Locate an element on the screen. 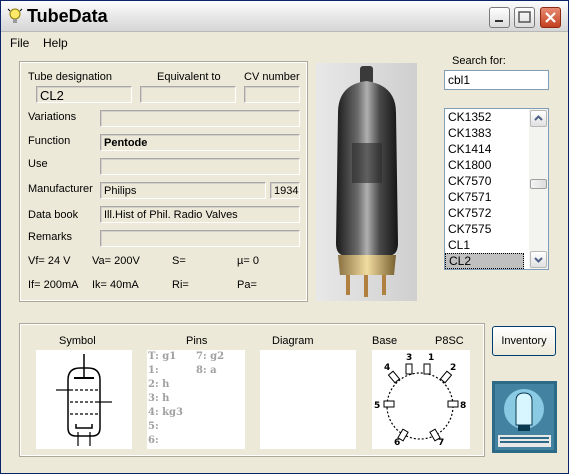  inventory-button: Inventory is located at coordinates (524, 341).